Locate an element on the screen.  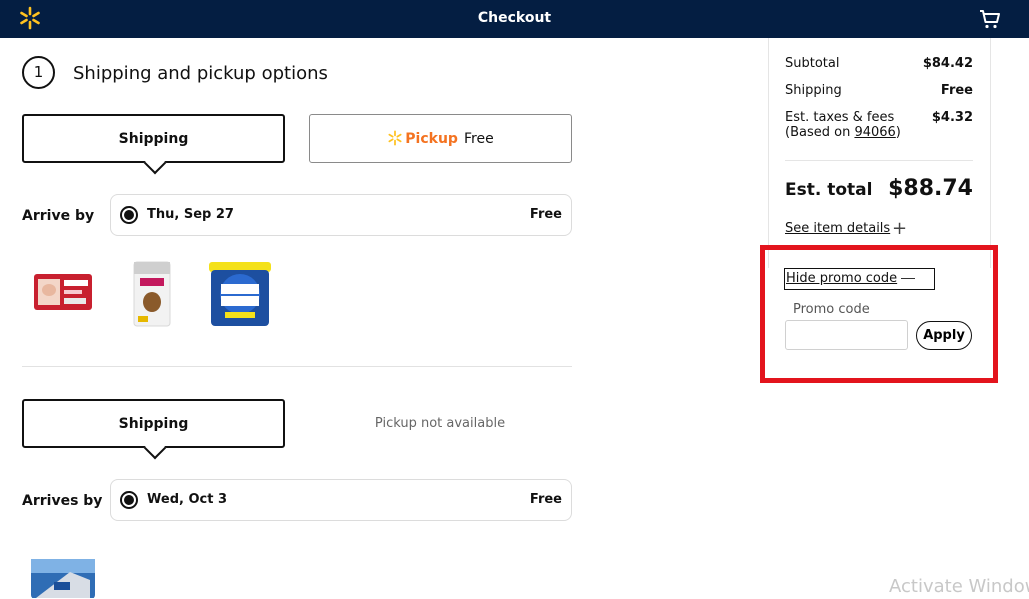
zip-code-link: 94066 is located at coordinates (874, 132).